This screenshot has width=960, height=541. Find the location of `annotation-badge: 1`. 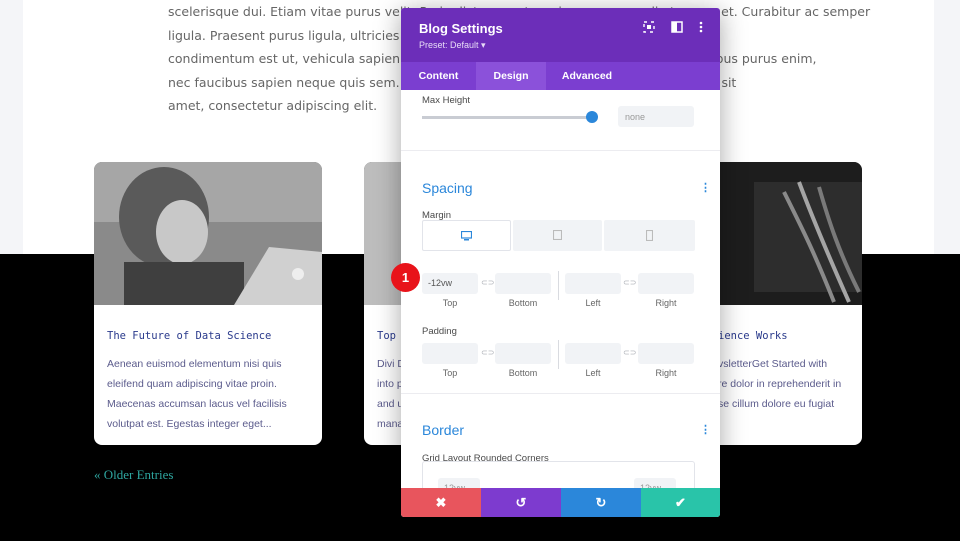

annotation-badge: 1 is located at coordinates (405, 277).